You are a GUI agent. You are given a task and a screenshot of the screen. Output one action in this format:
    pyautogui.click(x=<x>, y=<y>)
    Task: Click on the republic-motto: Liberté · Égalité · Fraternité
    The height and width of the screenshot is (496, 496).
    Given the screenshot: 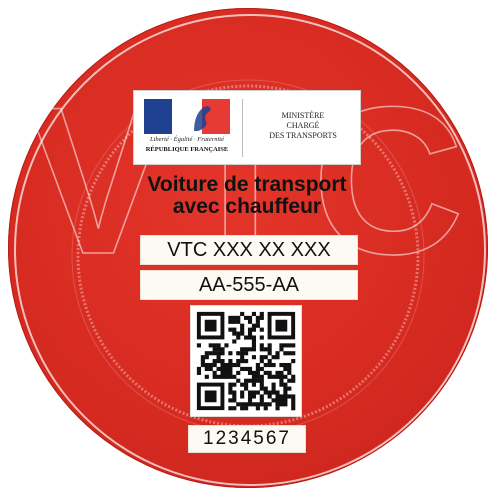 What is the action you would take?
    pyautogui.click(x=187, y=139)
    